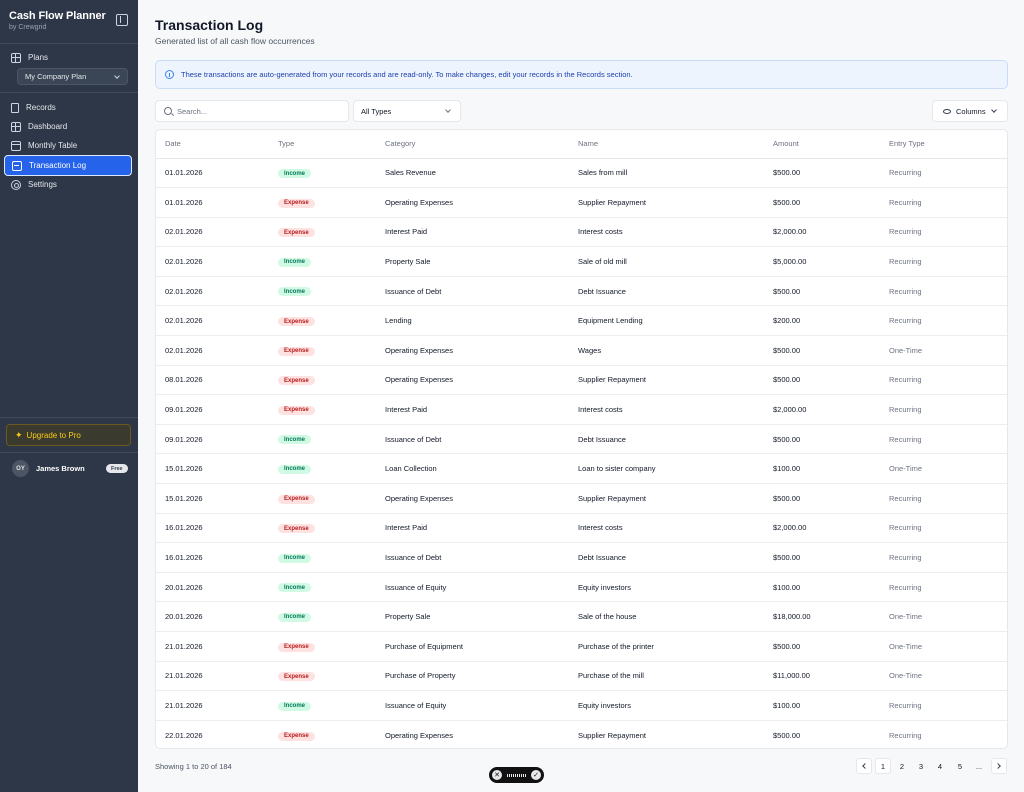 The height and width of the screenshot is (792, 1024). Describe the element at coordinates (666, 173) in the screenshot. I see `name-cell: Sales from mill` at that location.